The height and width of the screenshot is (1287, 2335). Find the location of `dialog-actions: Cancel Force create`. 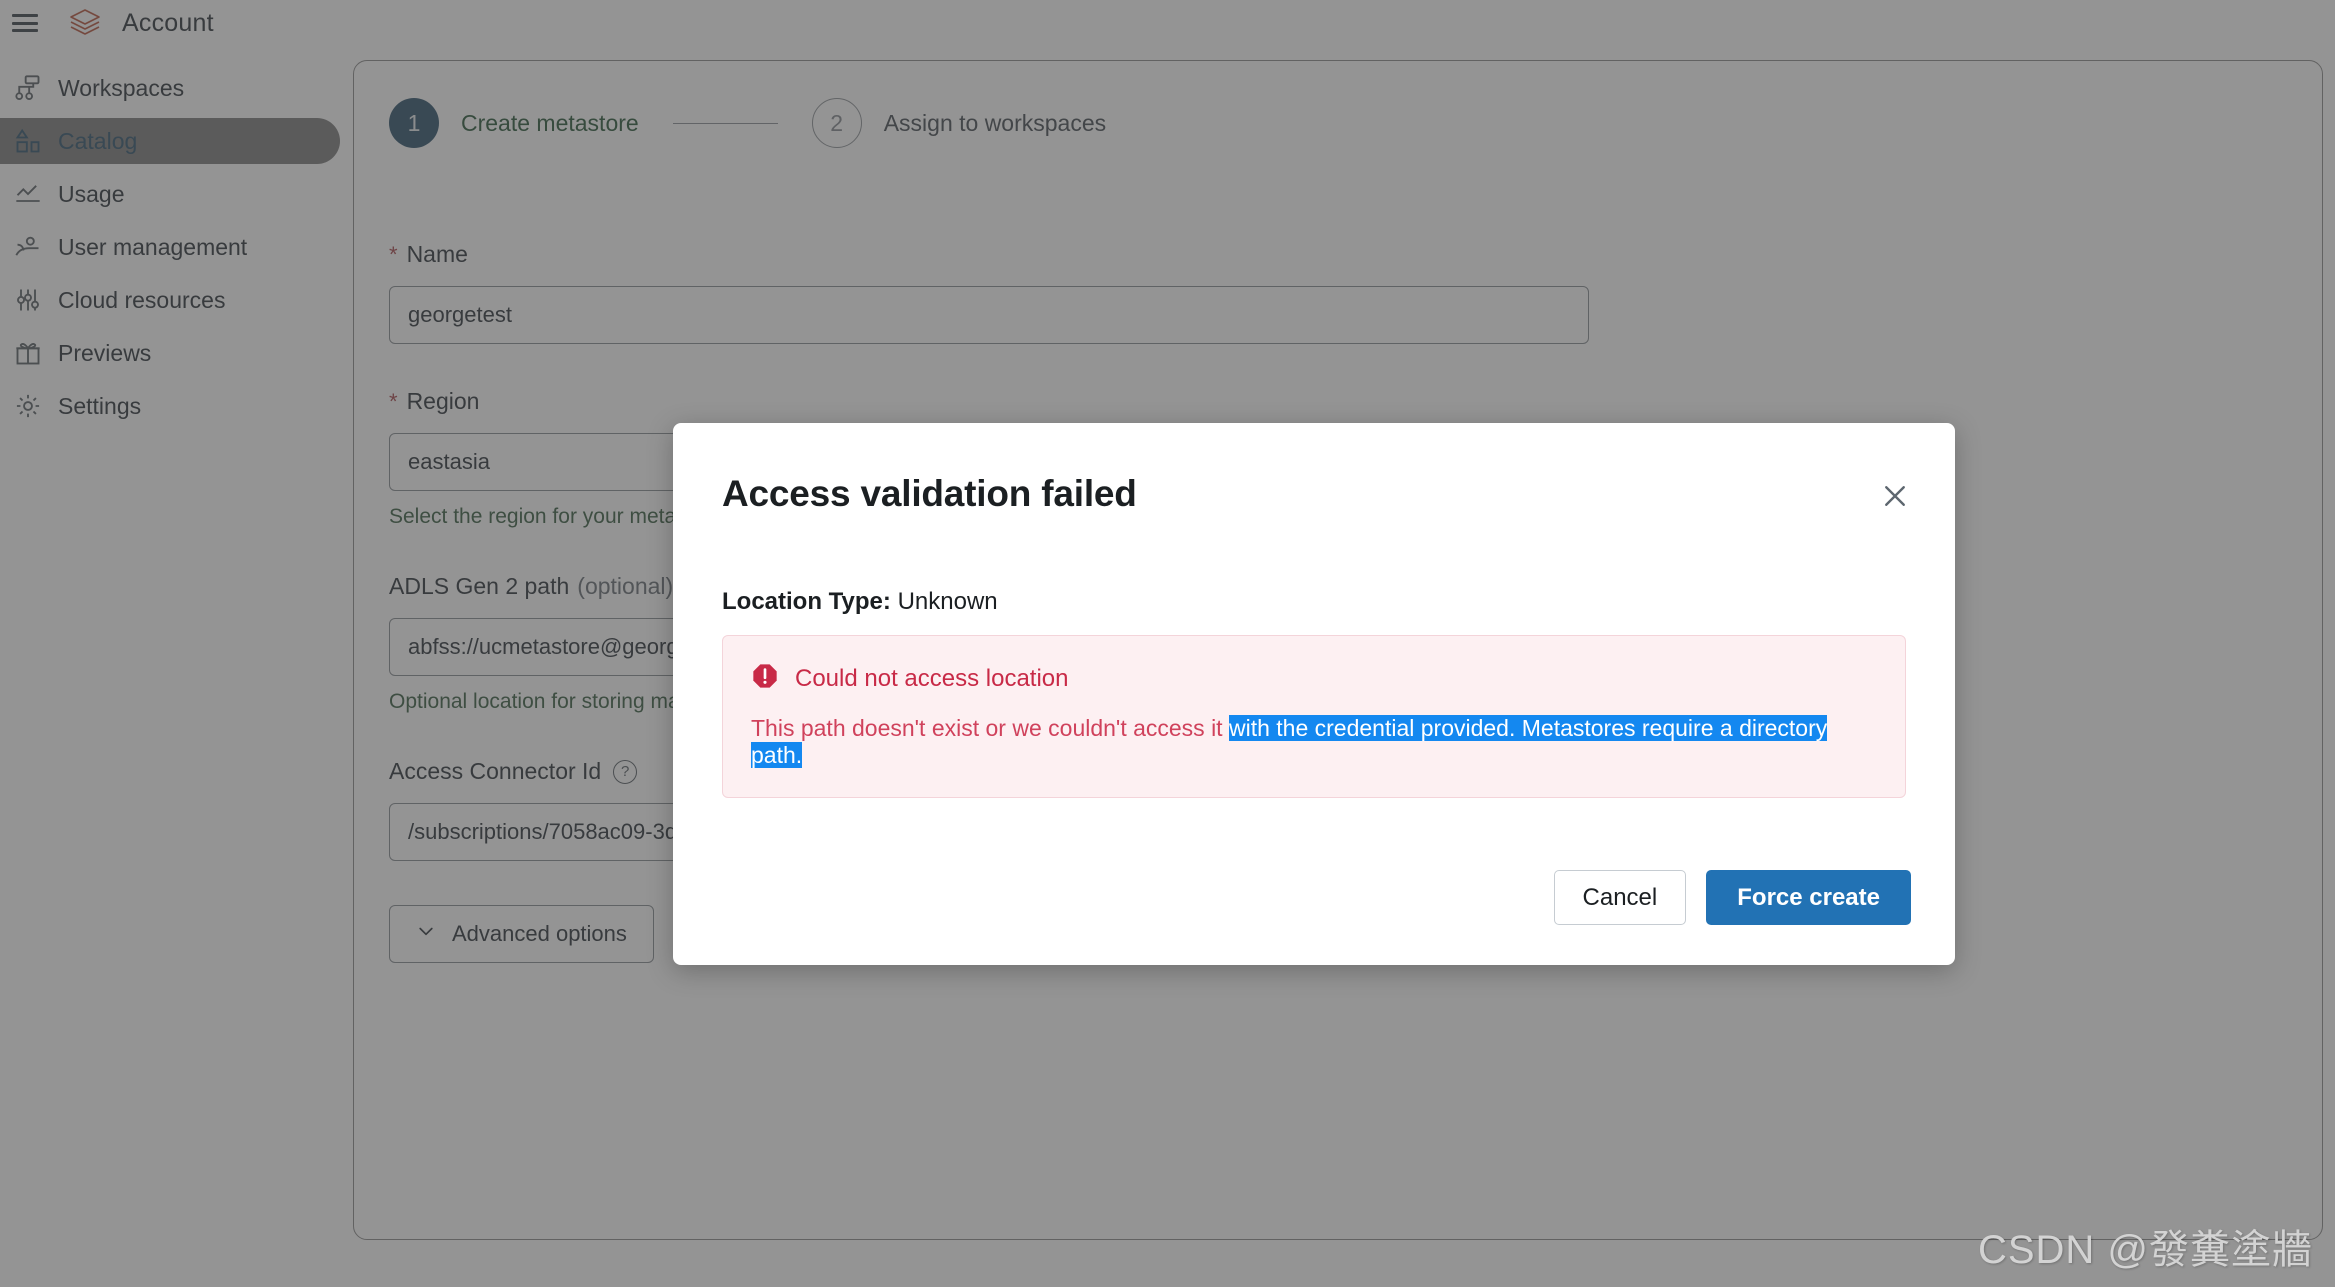

dialog-actions: Cancel Force create is located at coordinates (1732, 897).